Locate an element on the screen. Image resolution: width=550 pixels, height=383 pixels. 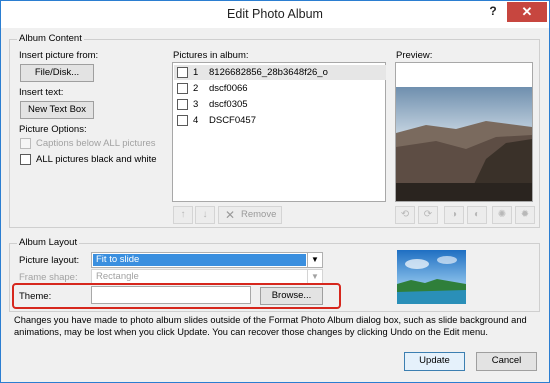
picture-number: 4 is located at coordinates (196, 120).